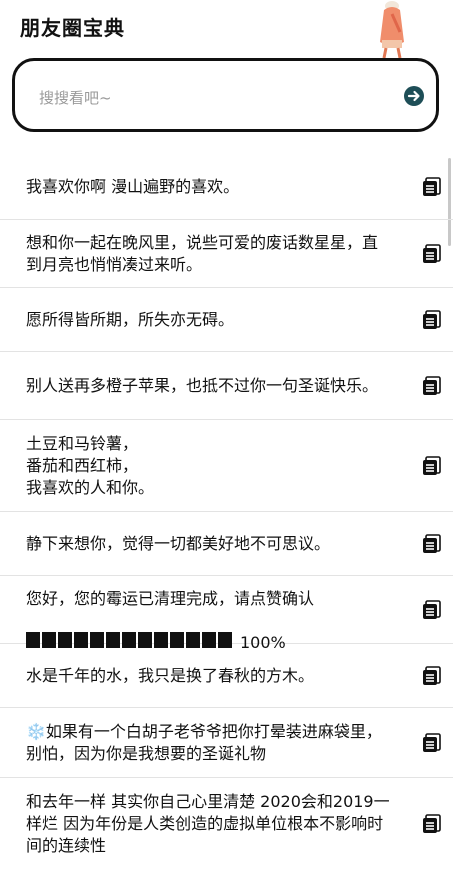  I want to click on list-item: ❄️如果有一个白胡子老爷爷把你打晕装进麻袋里，别怕，因为你是我想要的圣诞礼物, so click(226, 743).